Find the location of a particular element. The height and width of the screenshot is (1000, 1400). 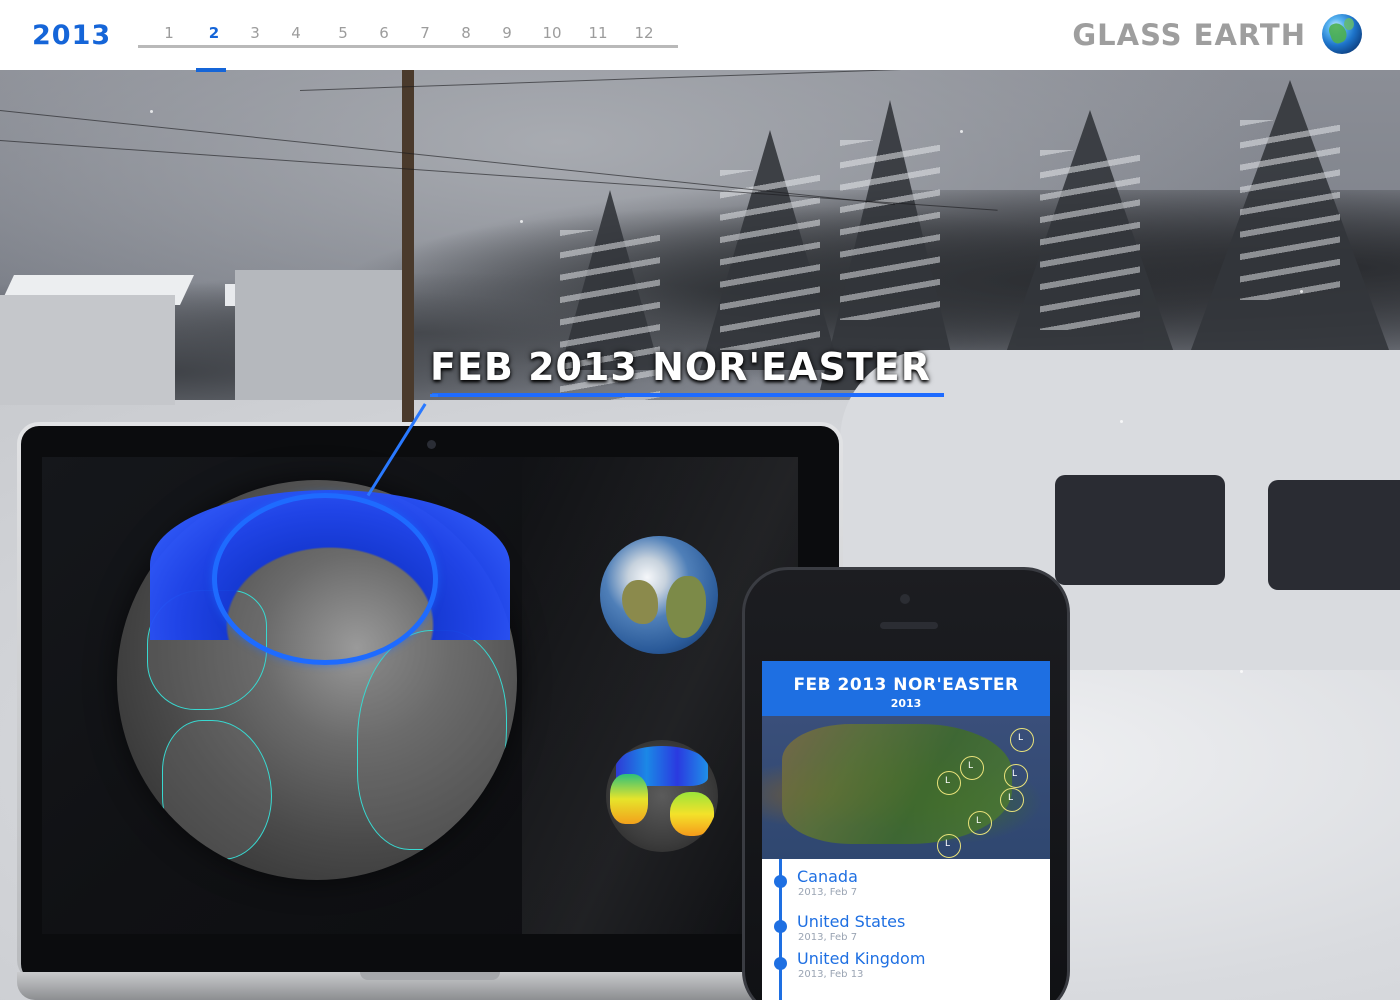

month-3: 3 is located at coordinates (255, 33).